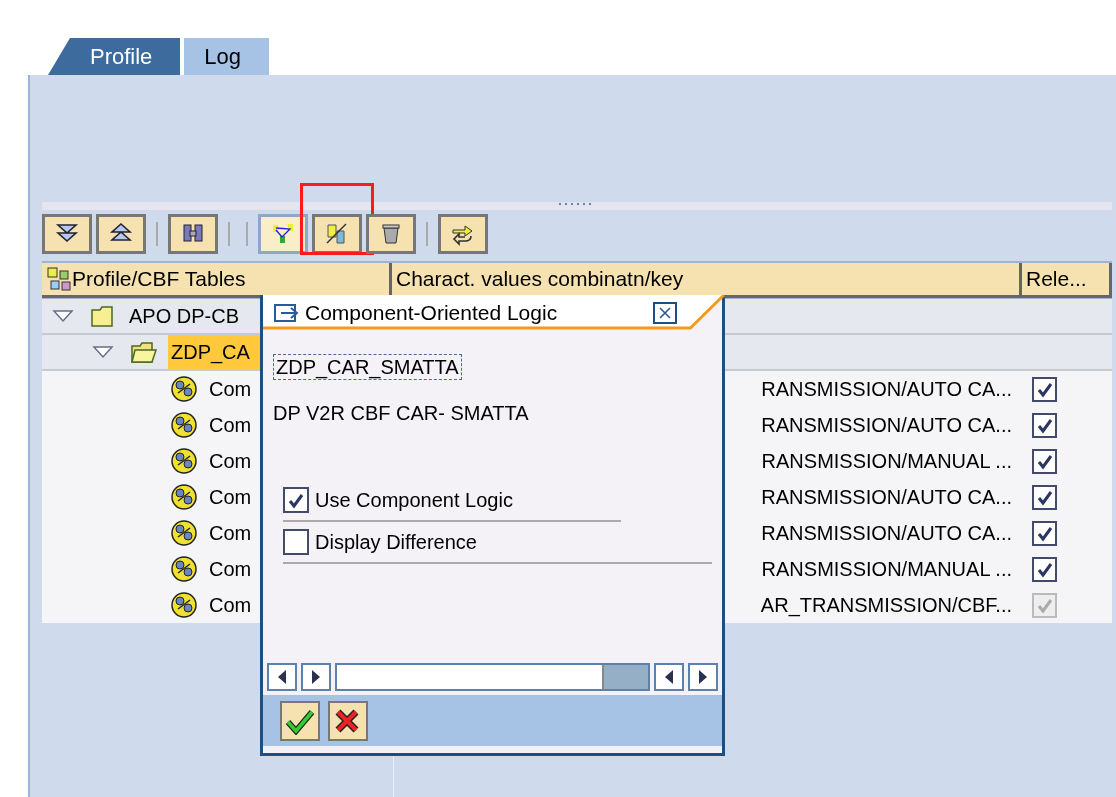  Describe the element at coordinates (431, 312) in the screenshot. I see `dialog-title: Component-Oriented Logic` at that location.